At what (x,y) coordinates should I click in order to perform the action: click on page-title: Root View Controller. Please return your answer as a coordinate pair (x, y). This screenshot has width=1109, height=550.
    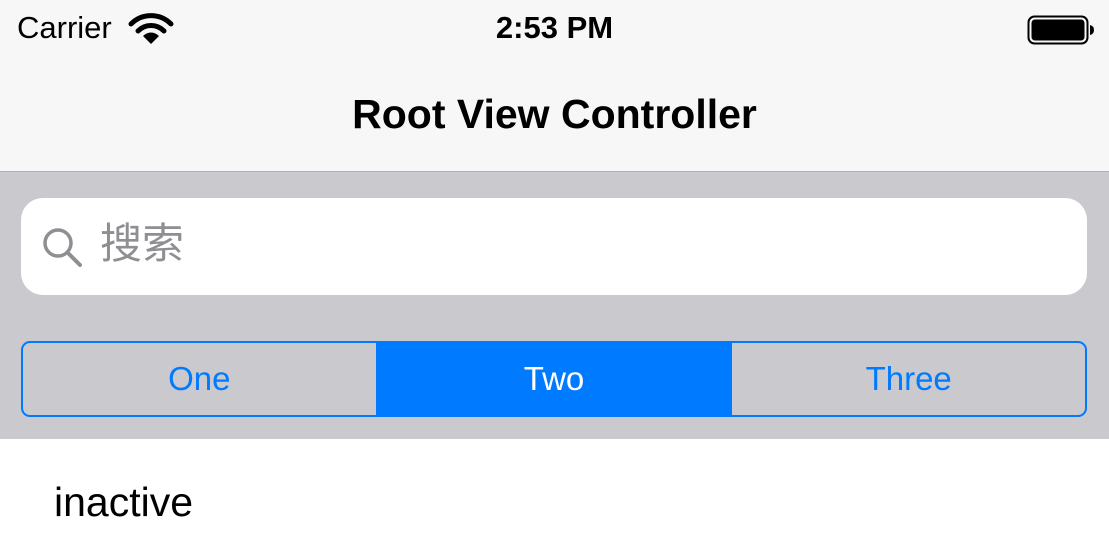
    Looking at the image, I should click on (554, 114).